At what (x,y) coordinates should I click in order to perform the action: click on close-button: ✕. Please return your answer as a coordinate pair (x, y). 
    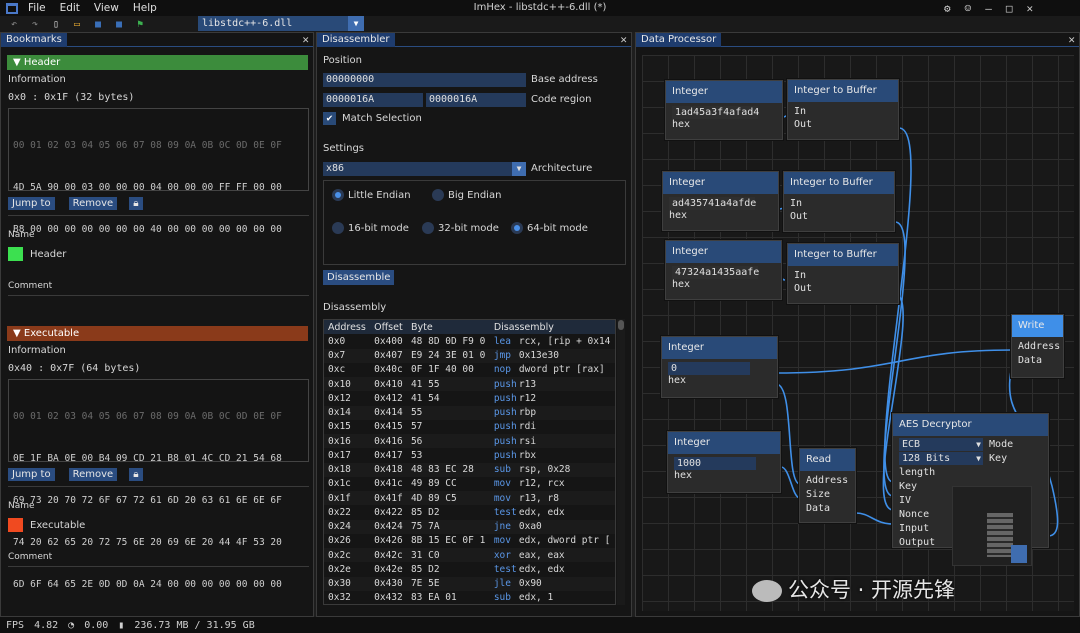
    Looking at the image, I should click on (1030, 8).